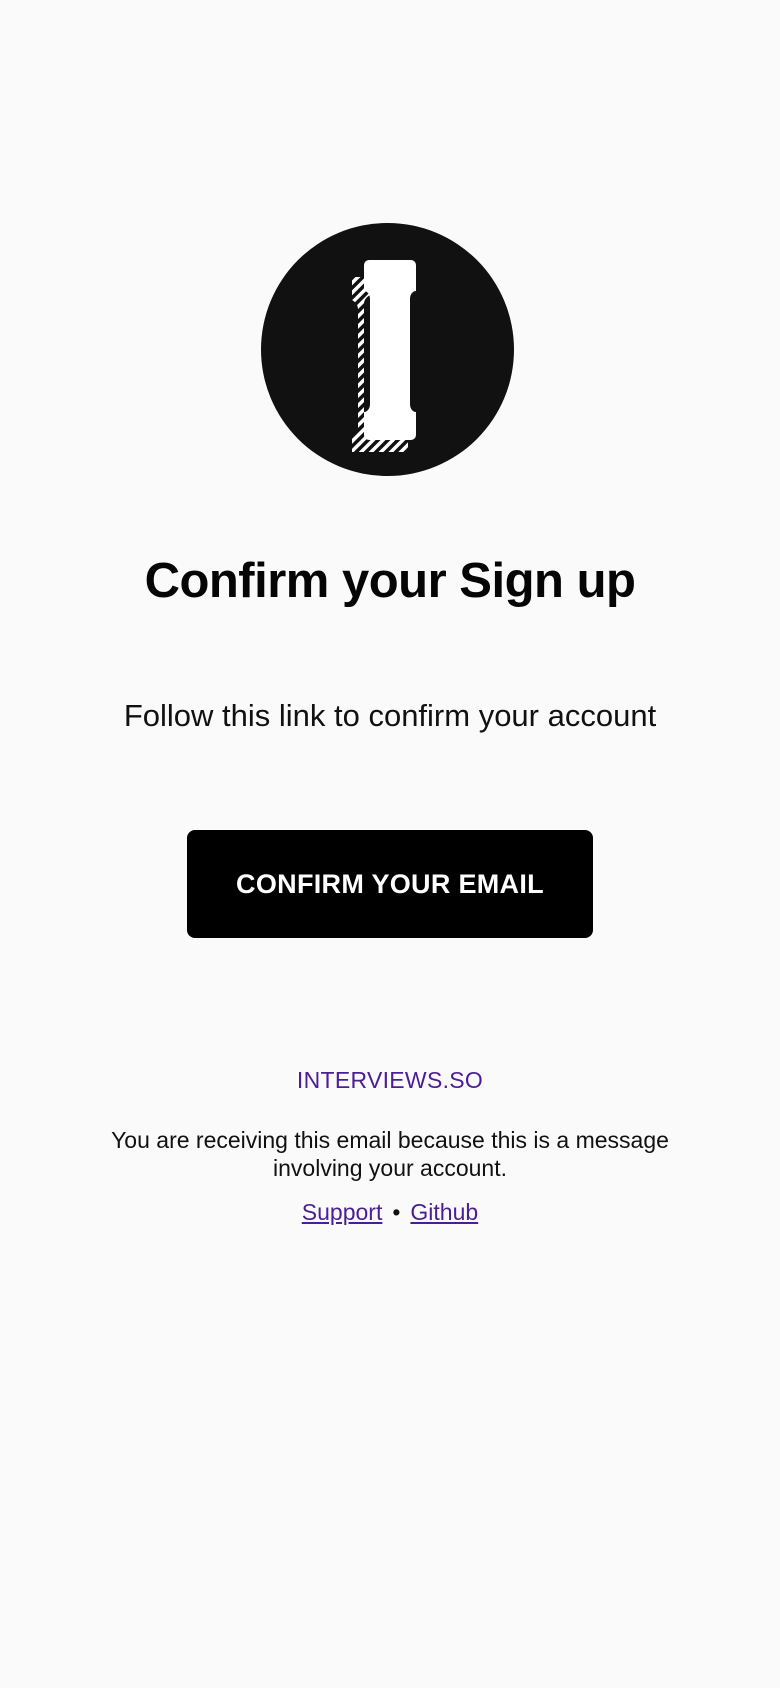 The image size is (780, 1688). What do you see at coordinates (390, 715) in the screenshot?
I see `instruction-text: Follow this link to confirm your account` at bounding box center [390, 715].